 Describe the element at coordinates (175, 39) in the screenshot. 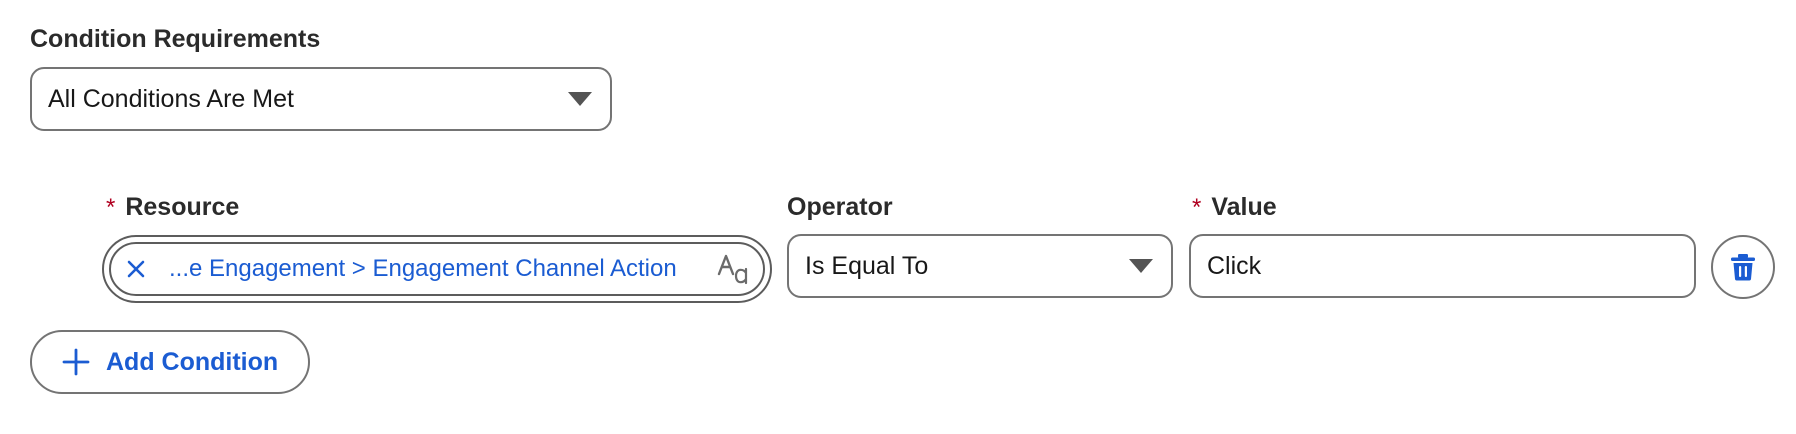

I see `condition-requirements-label: Condition Requirements` at that location.